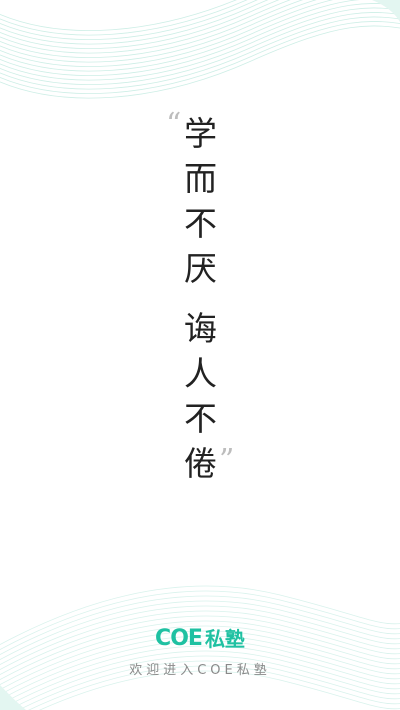  What do you see at coordinates (200, 373) in the screenshot?
I see `slogan-char: 人` at bounding box center [200, 373].